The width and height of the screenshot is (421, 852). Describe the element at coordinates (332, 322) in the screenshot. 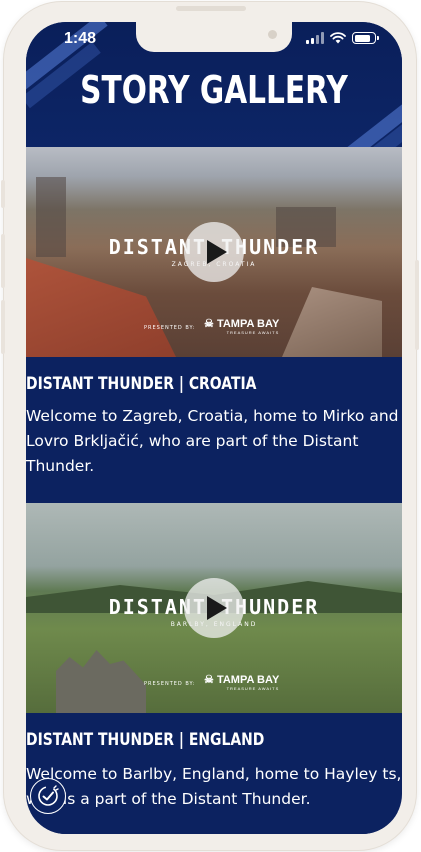

I see `rooftop` at that location.